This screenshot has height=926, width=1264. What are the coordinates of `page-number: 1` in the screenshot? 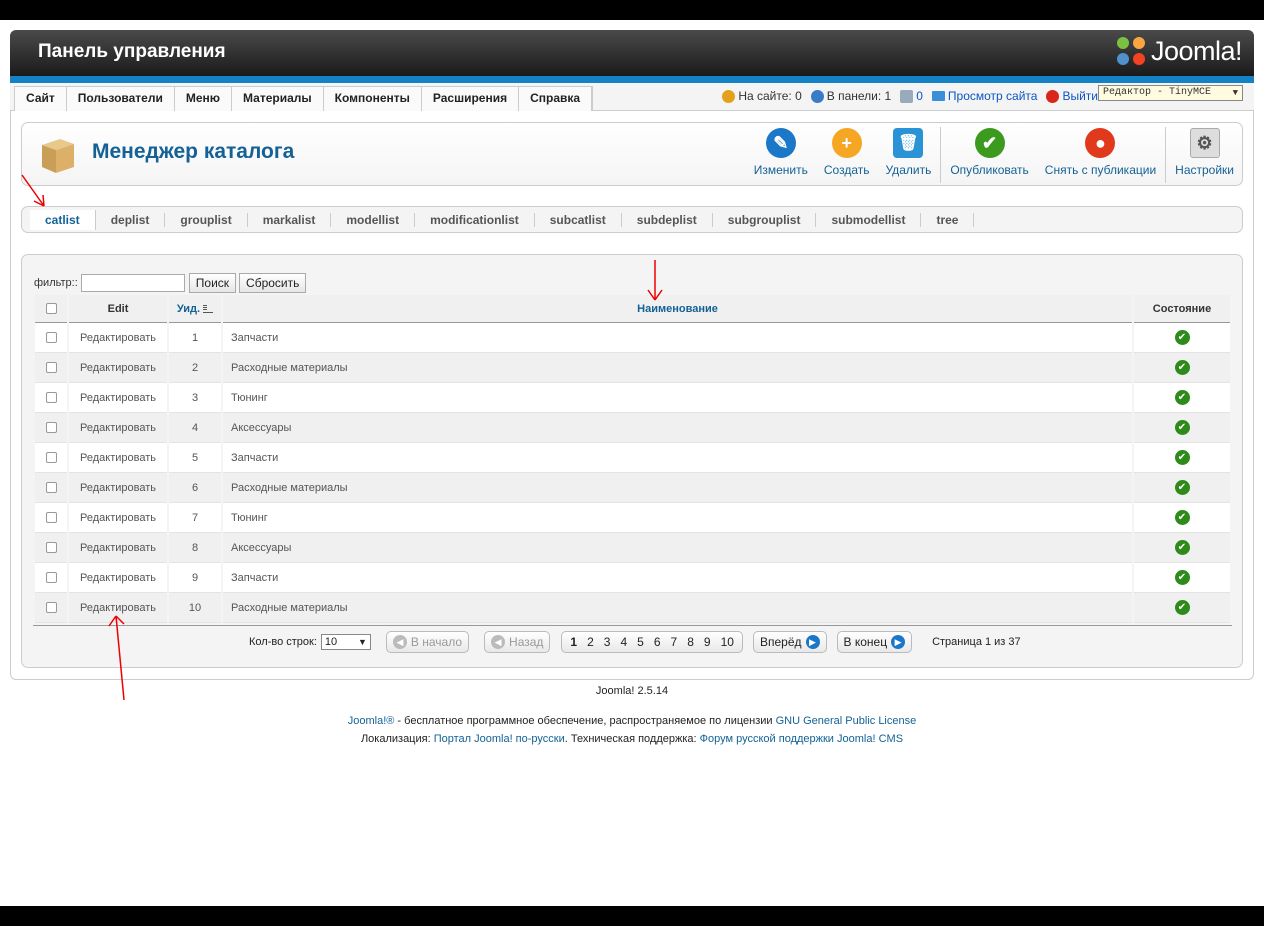 It's located at (573, 642).